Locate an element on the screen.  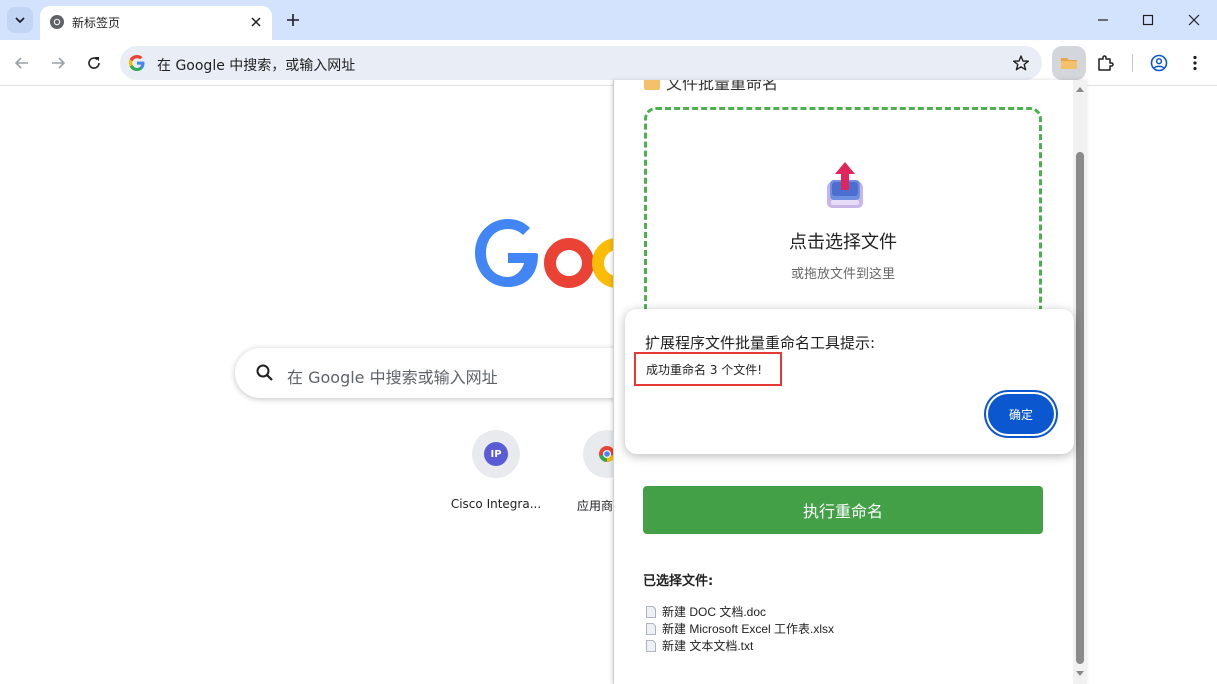
more-vert-icon is located at coordinates (1195, 63).